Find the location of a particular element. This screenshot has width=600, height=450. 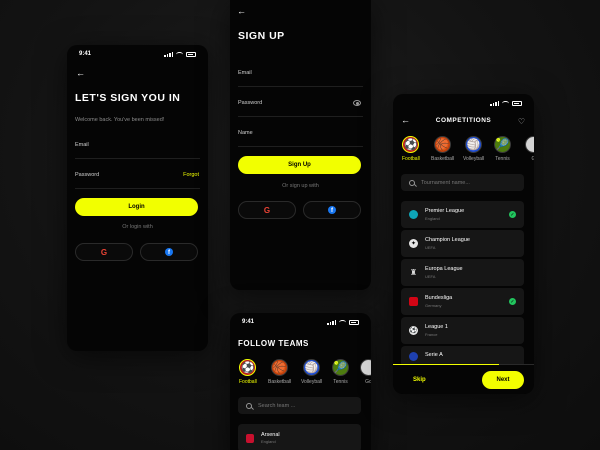

facebook-icon: f is located at coordinates (169, 252).